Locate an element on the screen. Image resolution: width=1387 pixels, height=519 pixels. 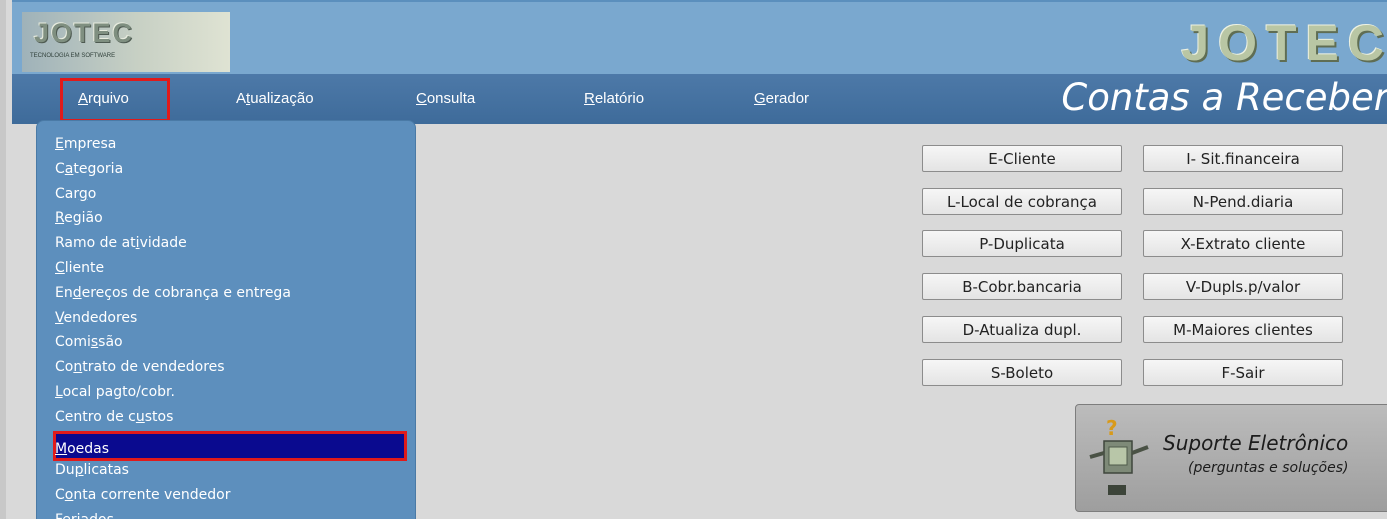
menu-consulta: Consulta is located at coordinates (445, 98).